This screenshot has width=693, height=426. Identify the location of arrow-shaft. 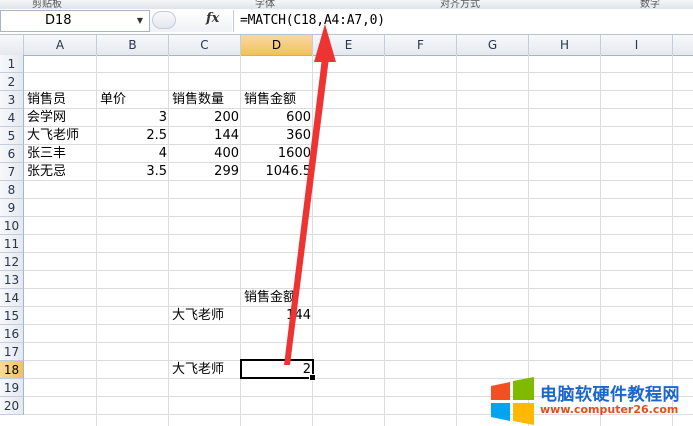
(306, 211).